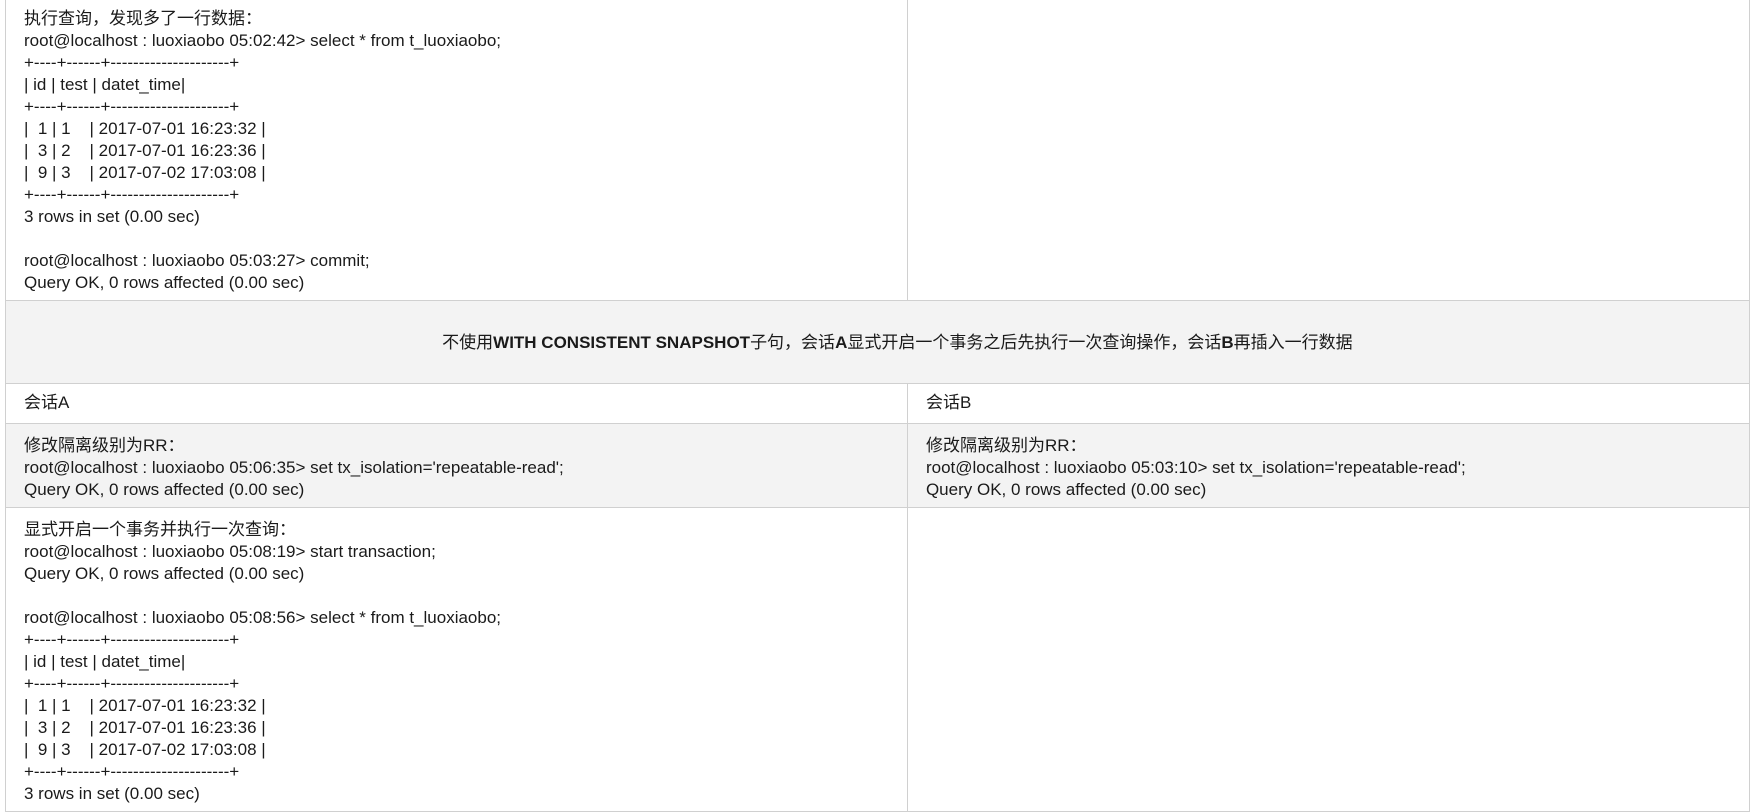  What do you see at coordinates (160, 529) in the screenshot?
I see `text-line: 显式开启一个事务并执行一次查询：` at bounding box center [160, 529].